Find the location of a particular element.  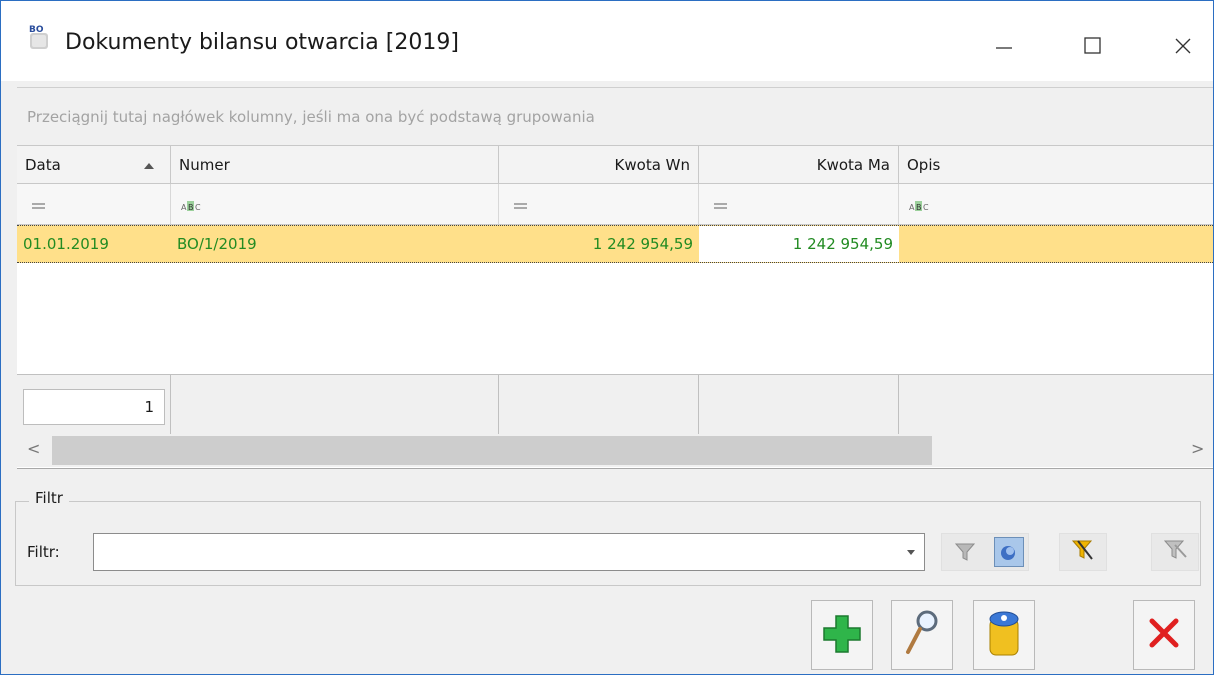

footer-cell-kwota-wn is located at coordinates (599, 404).